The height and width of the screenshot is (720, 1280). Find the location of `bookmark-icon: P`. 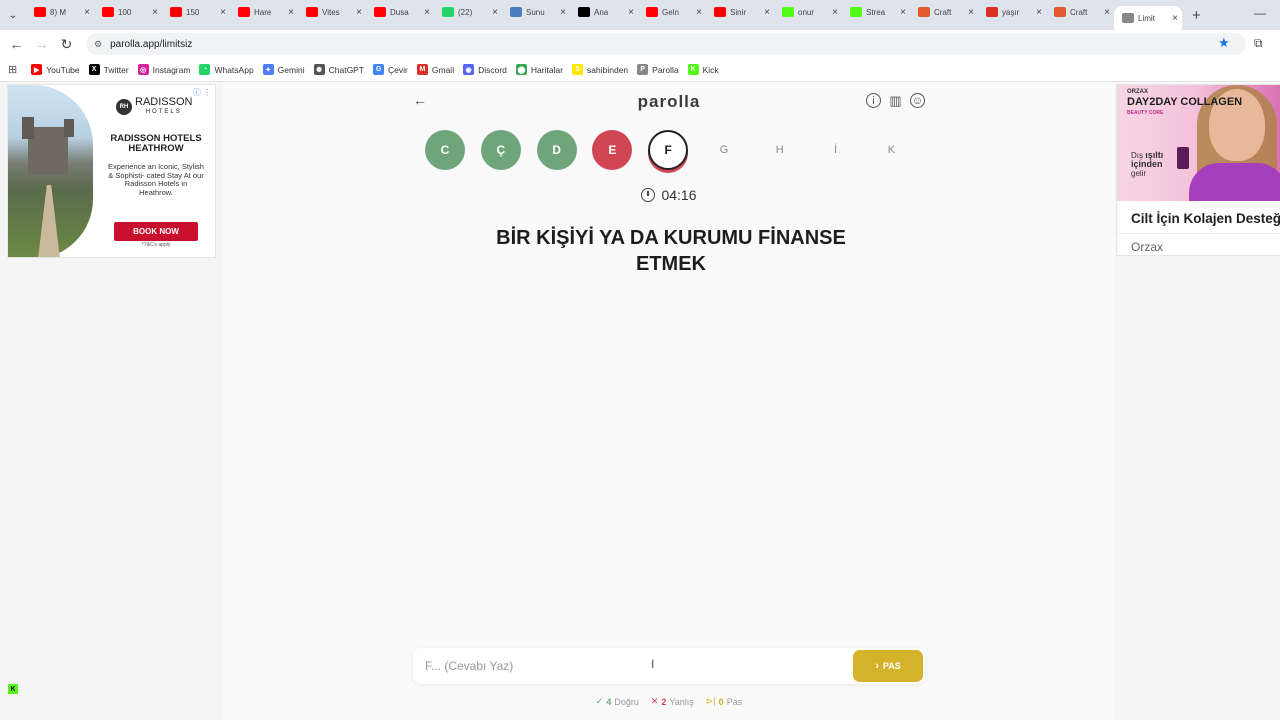

bookmark-icon: P is located at coordinates (643, 69).